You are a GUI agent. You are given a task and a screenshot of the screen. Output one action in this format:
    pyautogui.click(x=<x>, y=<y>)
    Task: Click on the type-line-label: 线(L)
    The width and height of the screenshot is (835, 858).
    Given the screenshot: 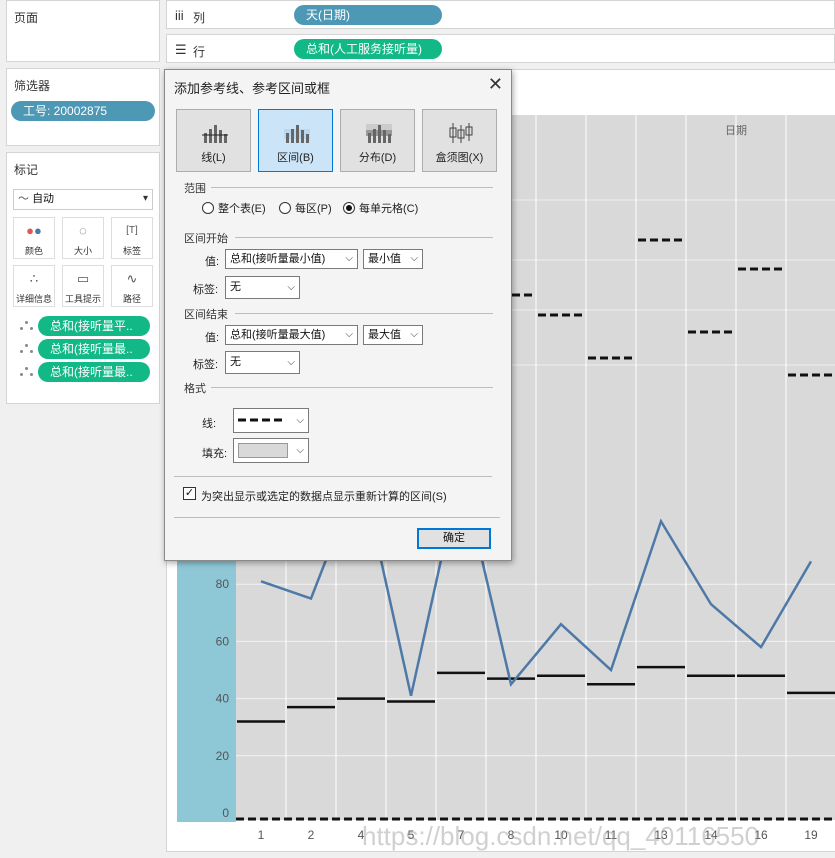 What is the action you would take?
    pyautogui.click(x=213, y=158)
    